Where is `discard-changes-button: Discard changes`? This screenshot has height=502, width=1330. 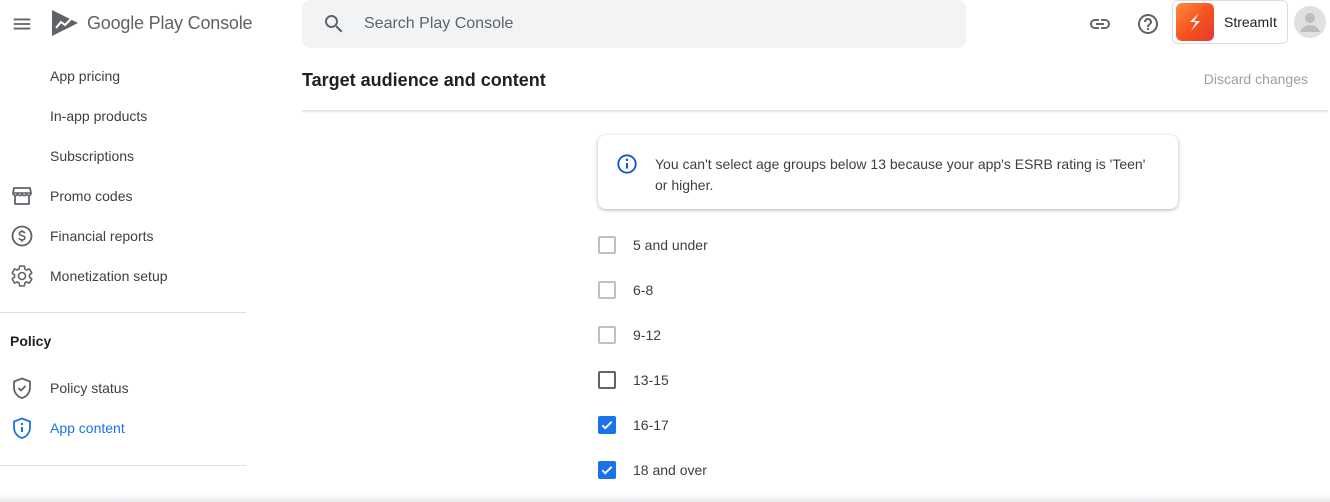 discard-changes-button: Discard changes is located at coordinates (1256, 79).